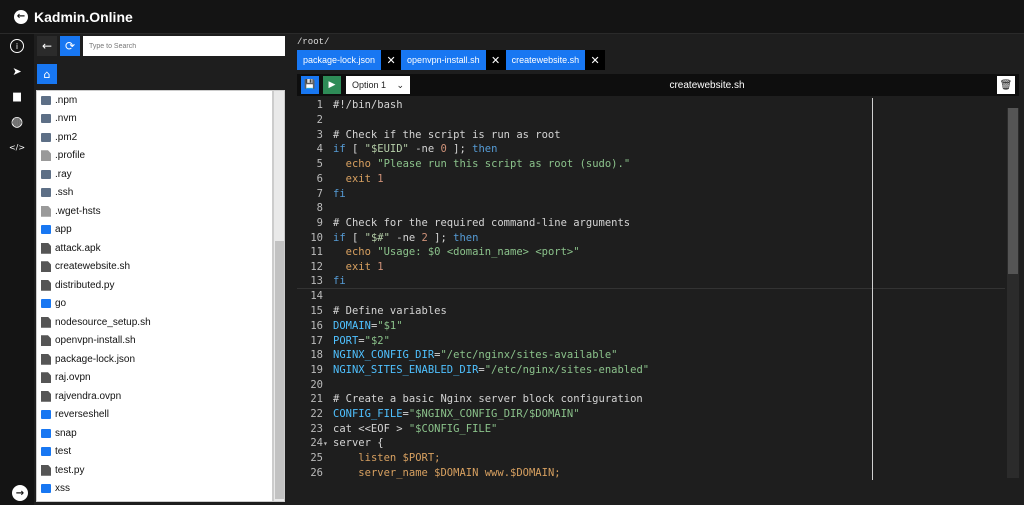  I want to click on code-text: if [ "$#" -ne 2 ]; then, so click(403, 238).